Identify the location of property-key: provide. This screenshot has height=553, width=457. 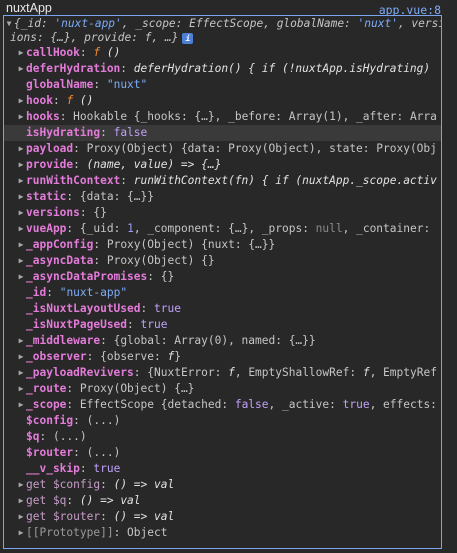
(50, 164).